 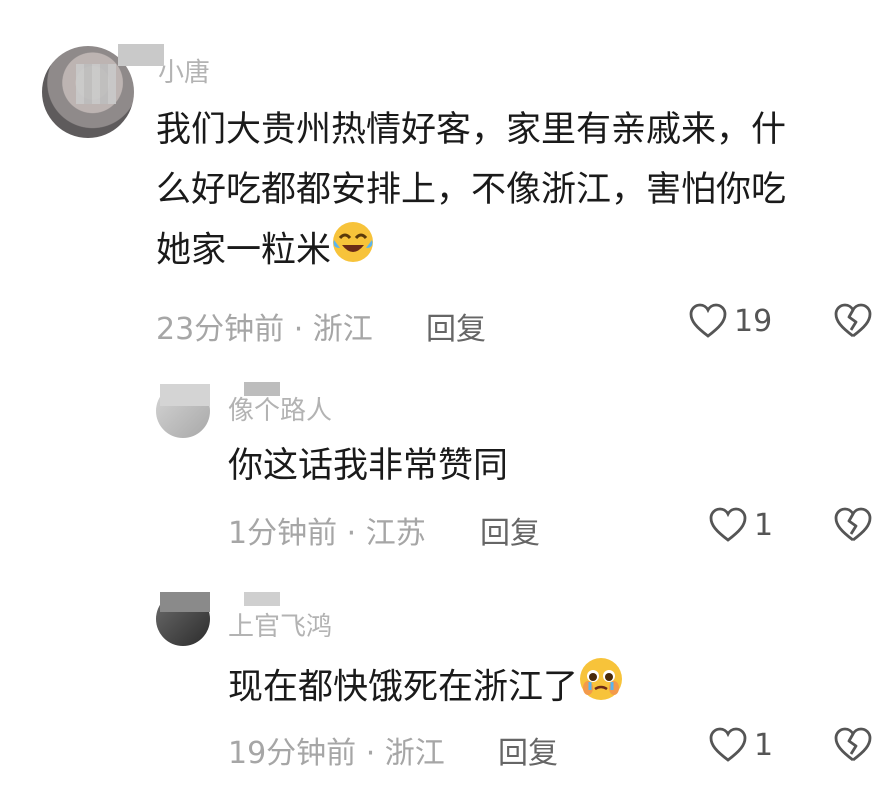 I want to click on comment-text: 你这话我非常赞同, so click(x=368, y=466).